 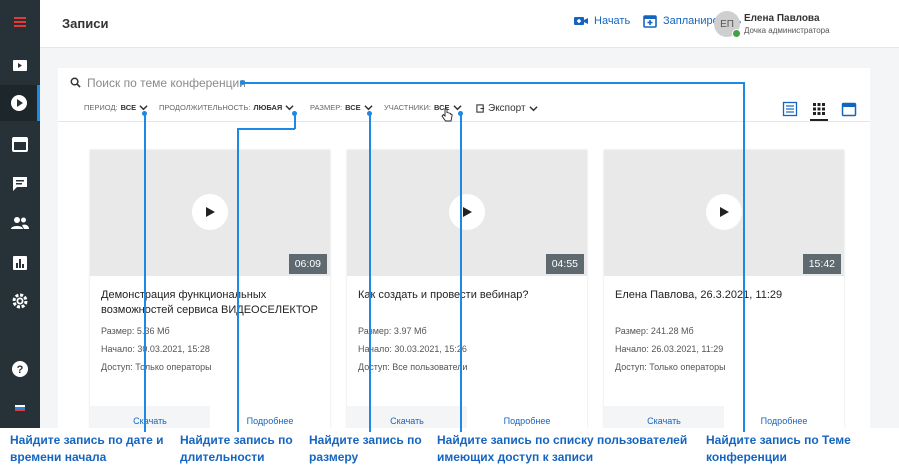 I want to click on callout-line-participants, so click(x=461, y=273).